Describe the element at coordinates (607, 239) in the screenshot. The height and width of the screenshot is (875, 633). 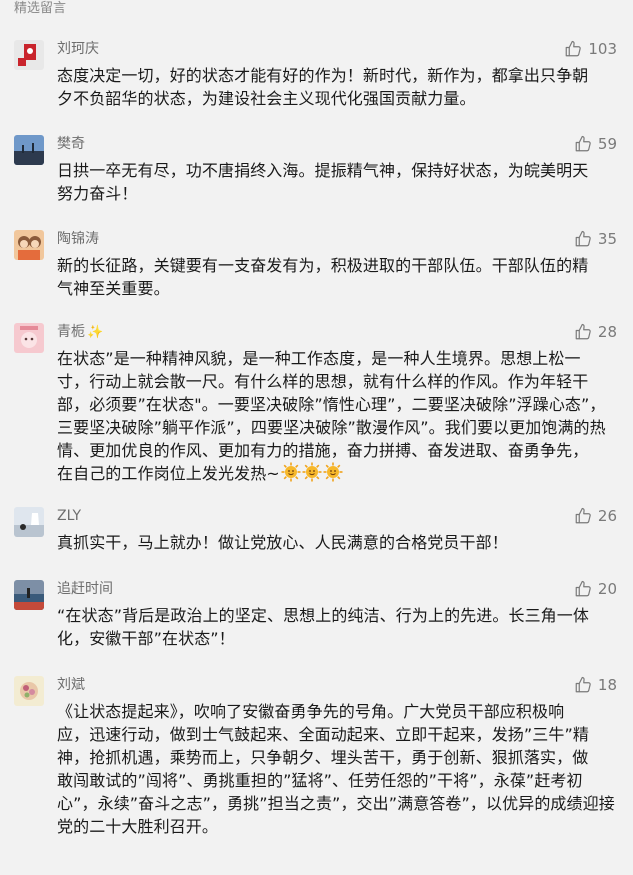
I see `like-count: 35` at that location.